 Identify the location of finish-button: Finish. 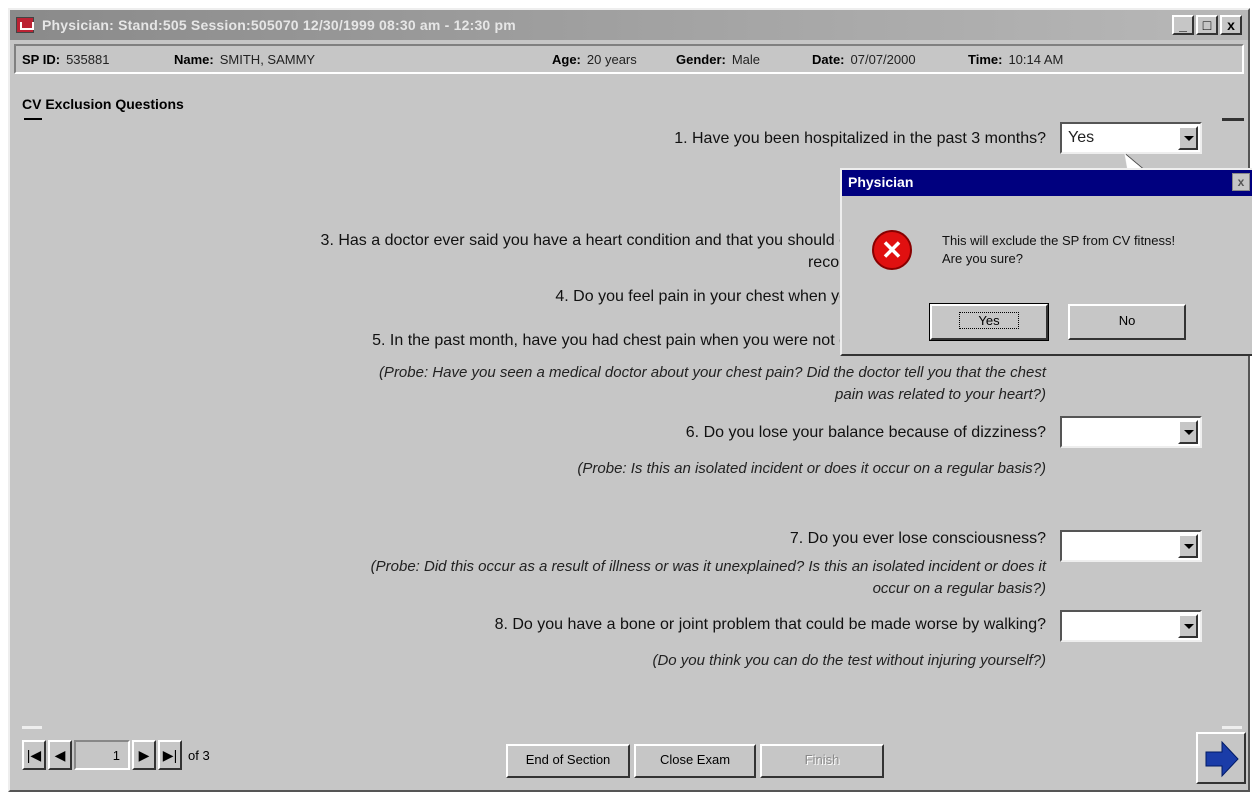
(822, 761).